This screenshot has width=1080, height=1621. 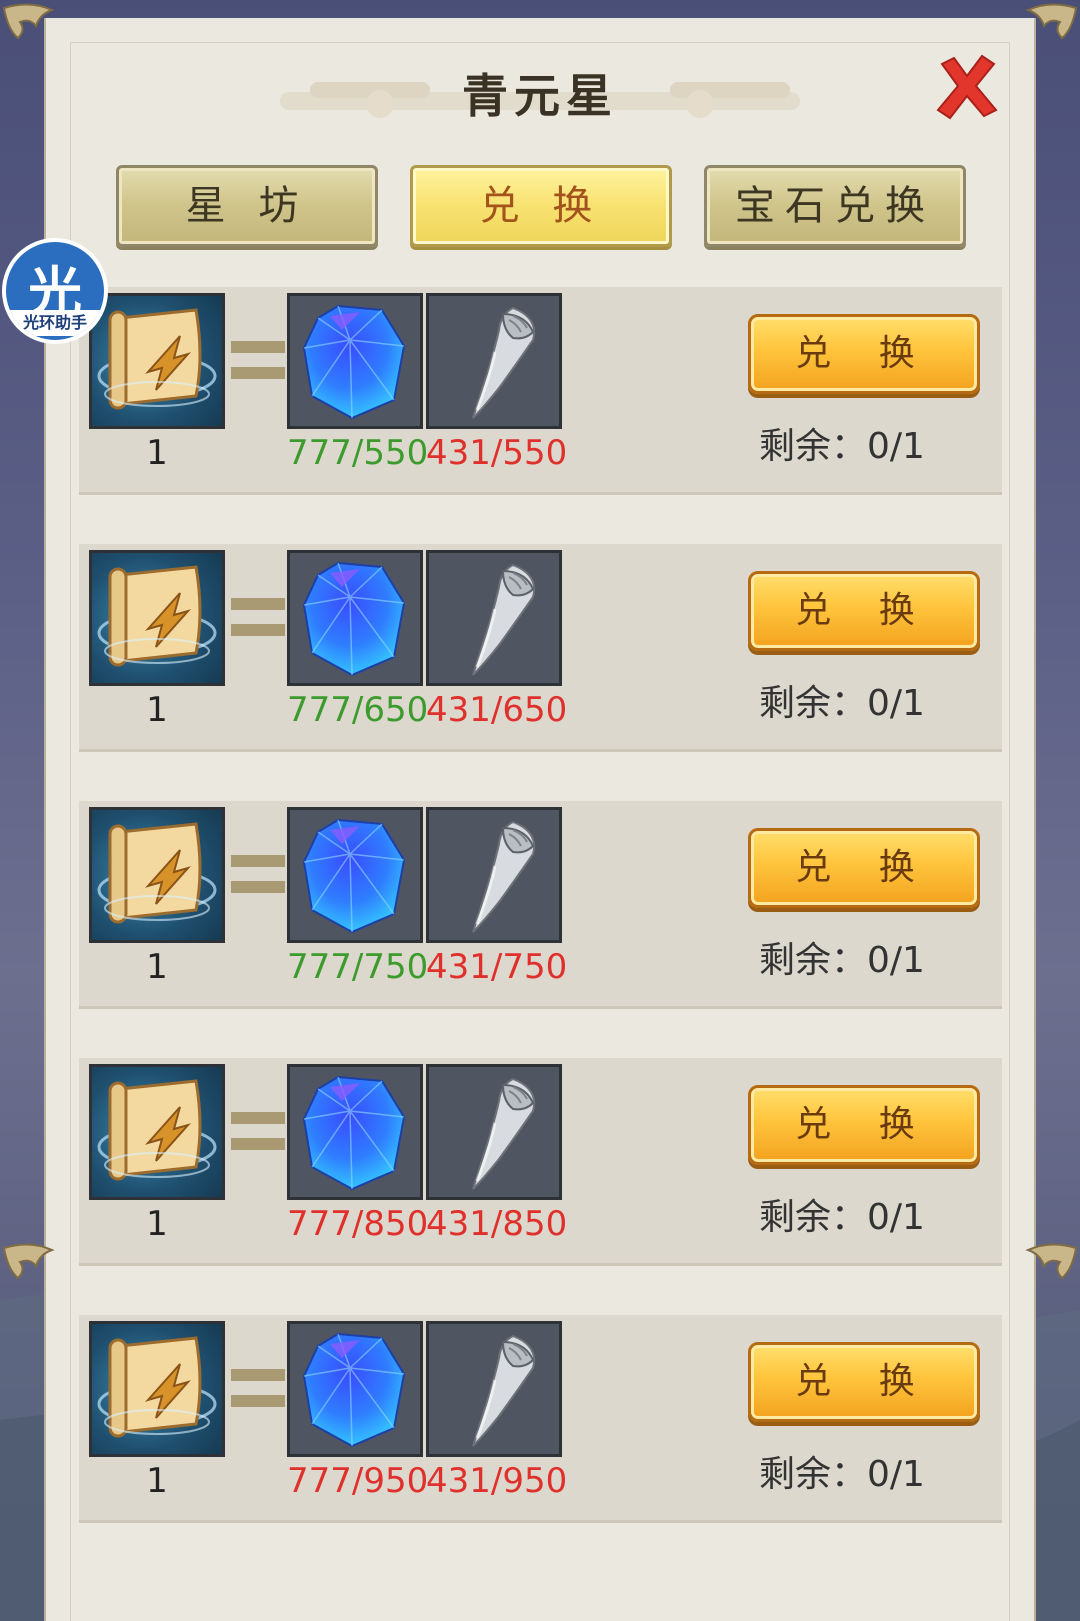 What do you see at coordinates (247, 206) in the screenshot?
I see `tab-star-workshop: 星 坊` at bounding box center [247, 206].